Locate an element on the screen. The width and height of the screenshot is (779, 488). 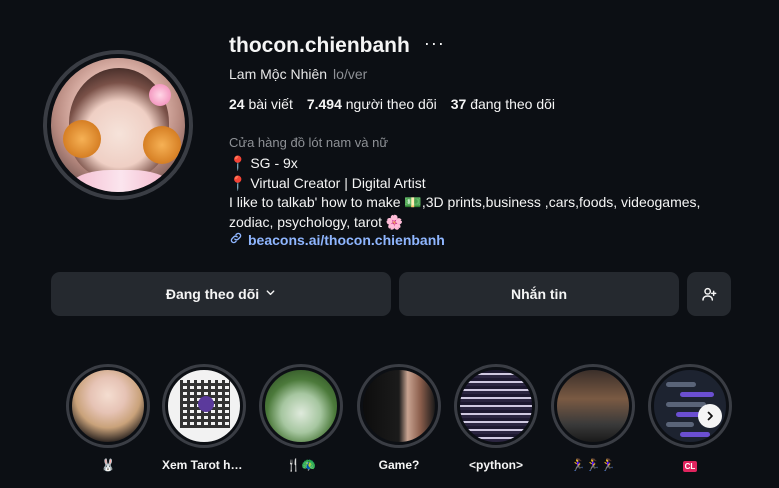
bio-line-location: 📍 SG - 9x is located at coordinates (263, 163).